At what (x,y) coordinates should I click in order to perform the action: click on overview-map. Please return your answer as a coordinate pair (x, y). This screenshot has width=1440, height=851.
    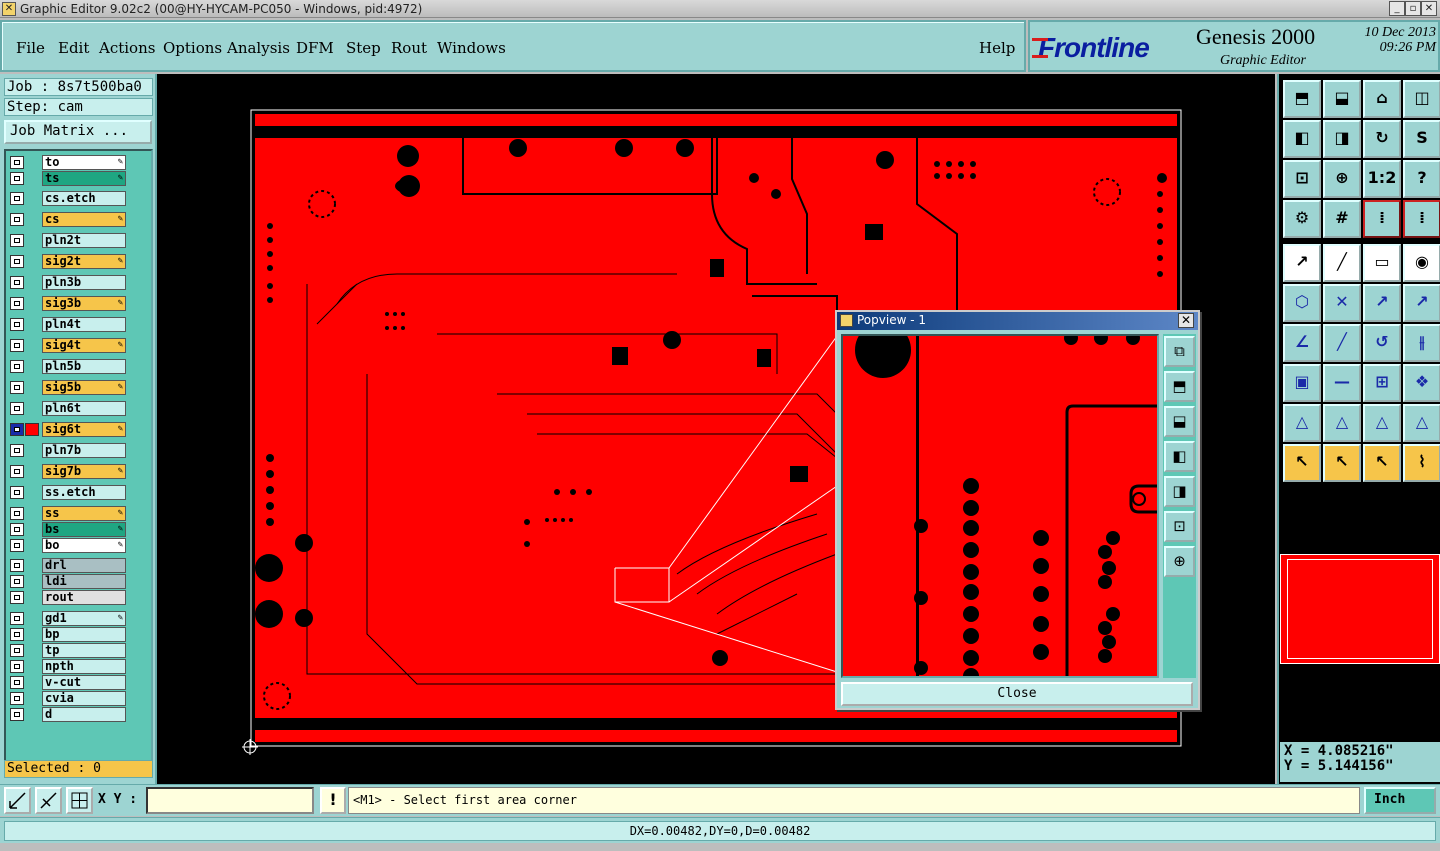
    Looking at the image, I should click on (1360, 609).